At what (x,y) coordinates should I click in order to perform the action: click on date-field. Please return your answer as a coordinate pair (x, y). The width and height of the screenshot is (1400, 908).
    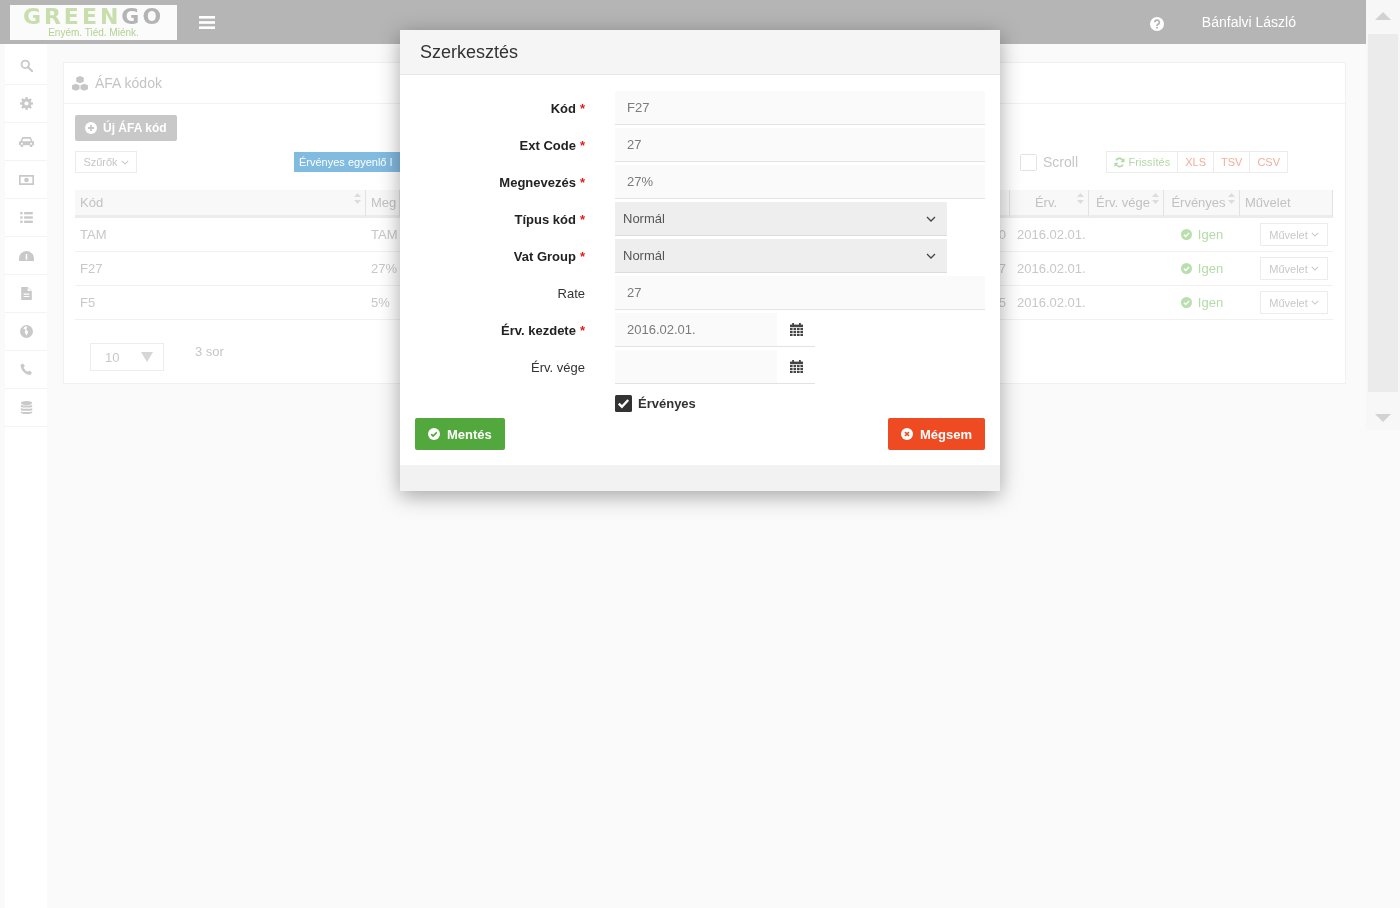
    Looking at the image, I should click on (696, 367).